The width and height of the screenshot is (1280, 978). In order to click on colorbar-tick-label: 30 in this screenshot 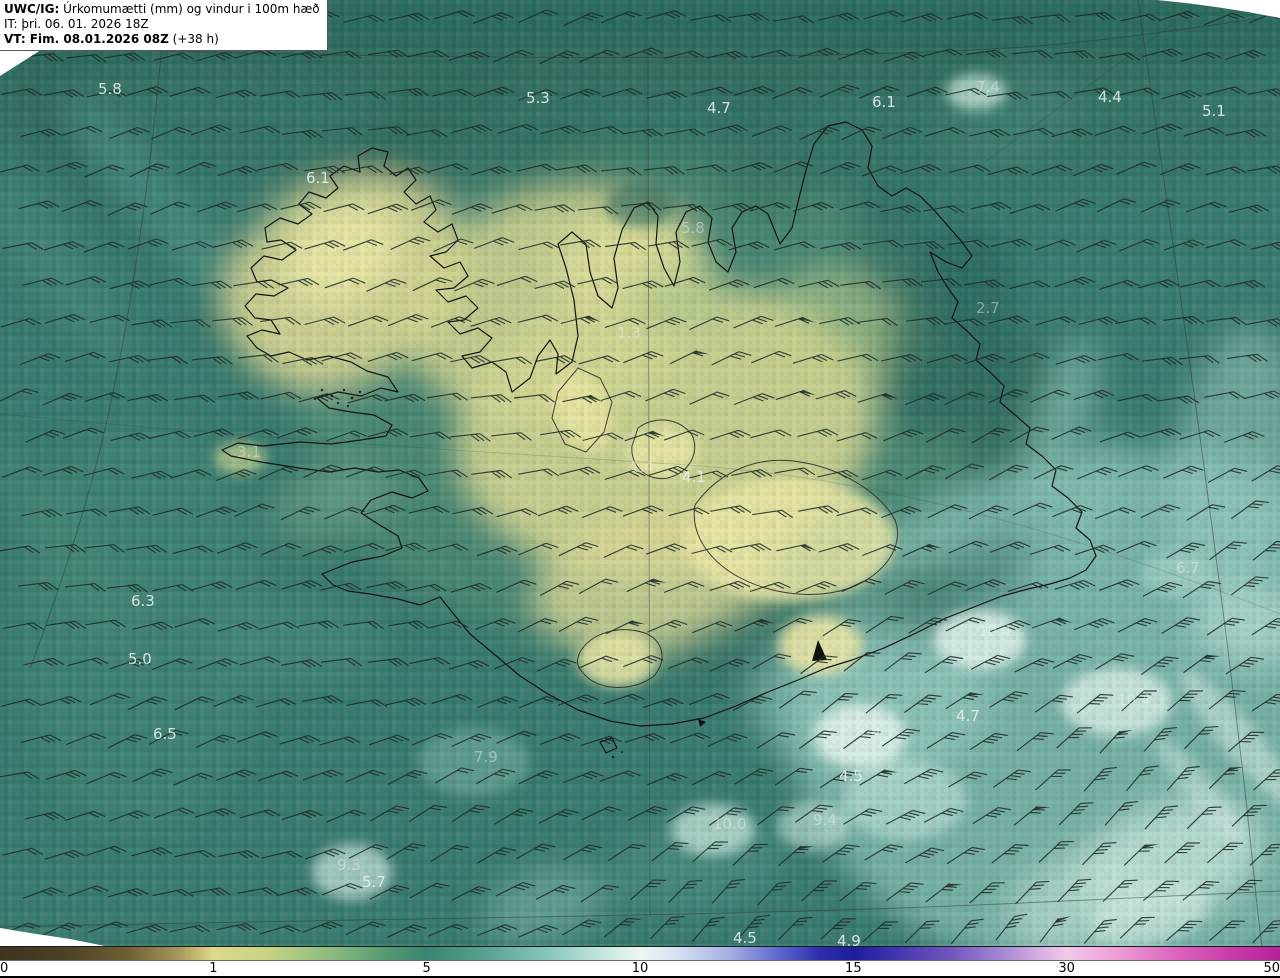, I will do `click(1066, 968)`.